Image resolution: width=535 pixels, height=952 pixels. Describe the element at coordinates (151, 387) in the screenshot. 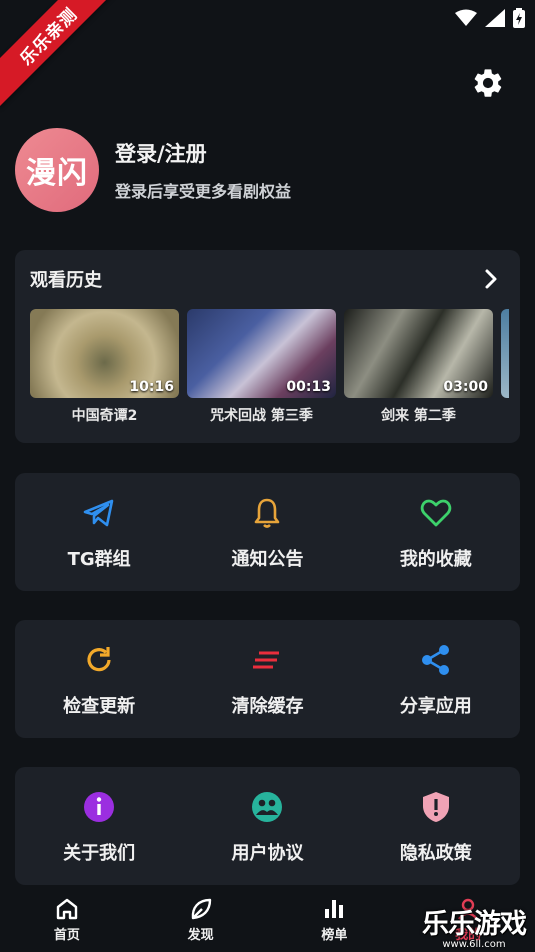

I see `video-duration: 10:16` at that location.